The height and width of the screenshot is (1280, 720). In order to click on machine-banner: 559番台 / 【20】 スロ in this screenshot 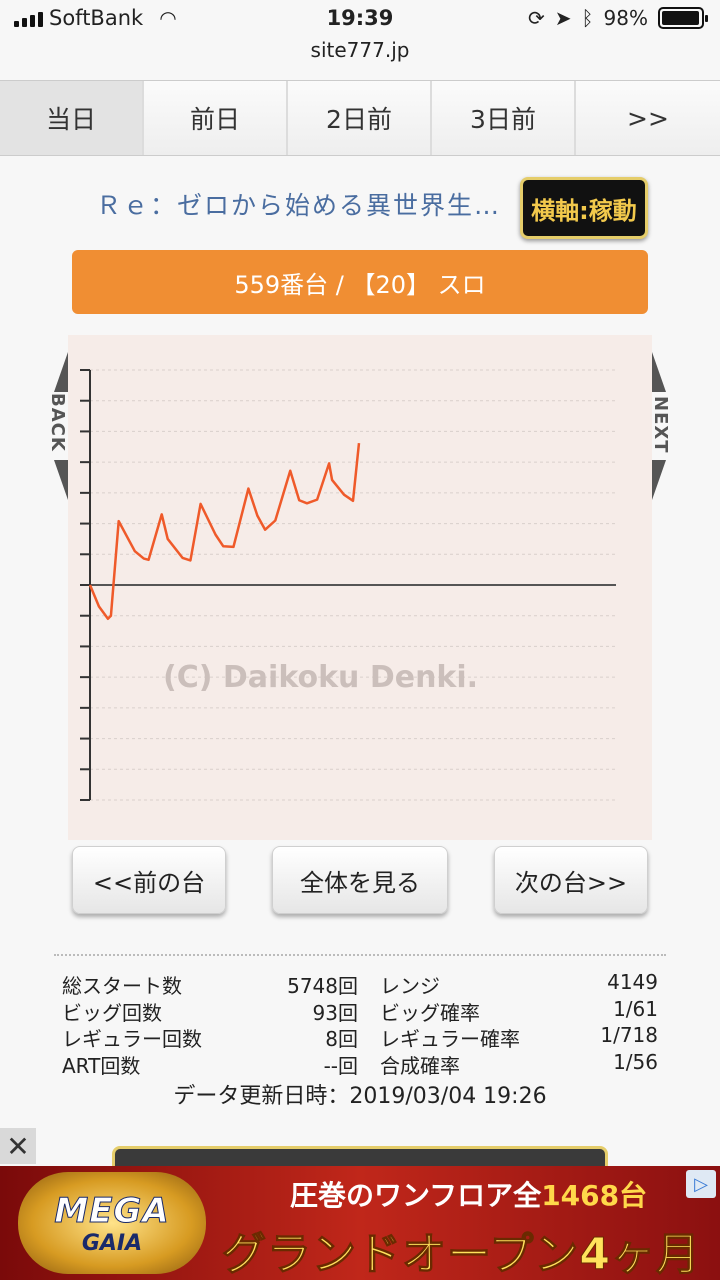, I will do `click(360, 282)`.